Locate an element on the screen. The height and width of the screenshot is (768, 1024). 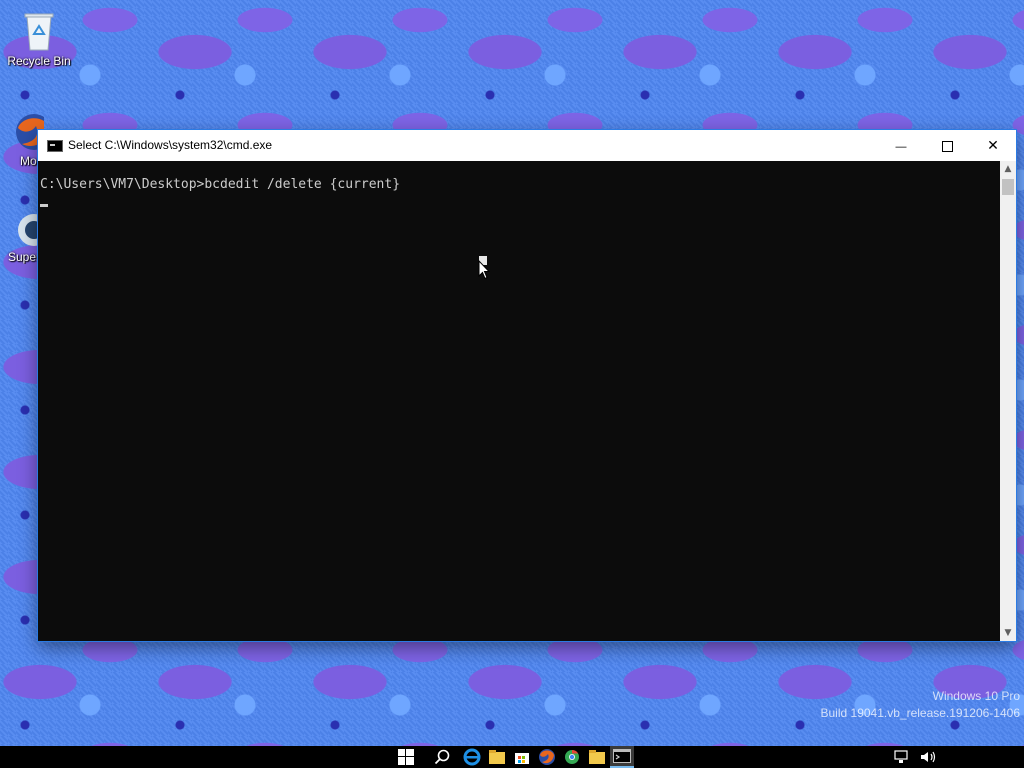
maximize-button is located at coordinates (947, 145).